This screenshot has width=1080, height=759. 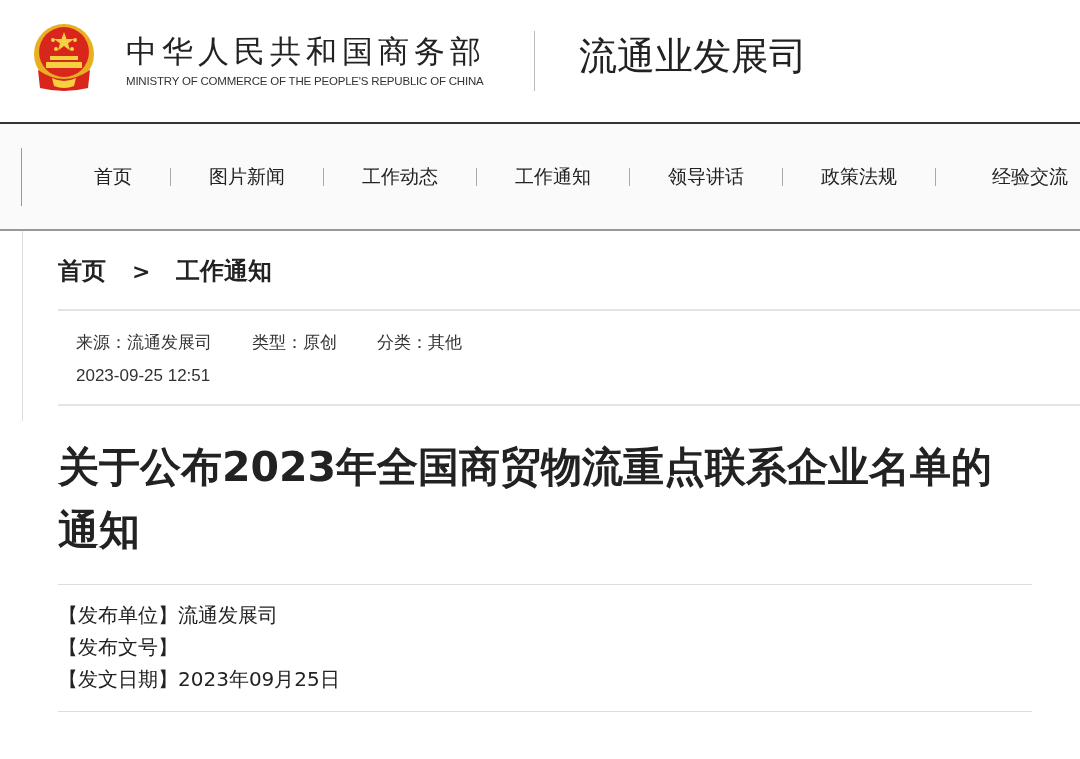 What do you see at coordinates (706, 176) in the screenshot?
I see `nav-link: 领导讲话` at bounding box center [706, 176].